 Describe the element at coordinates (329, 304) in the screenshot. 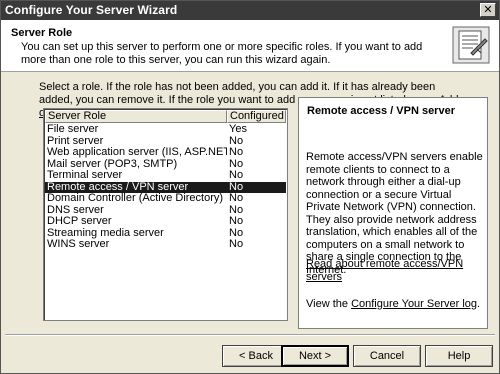

I see `log-prefix: View the` at that location.